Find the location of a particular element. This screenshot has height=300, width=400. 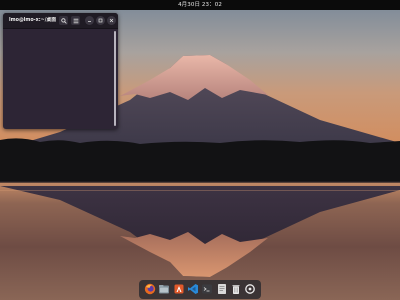

app-grid-icon is located at coordinates (250, 289).